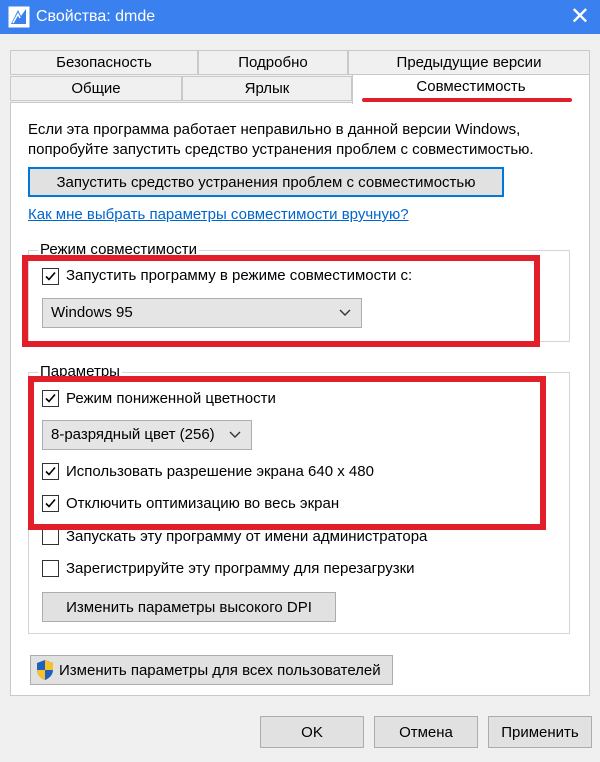  I want to click on app-icon, so click(19, 17).